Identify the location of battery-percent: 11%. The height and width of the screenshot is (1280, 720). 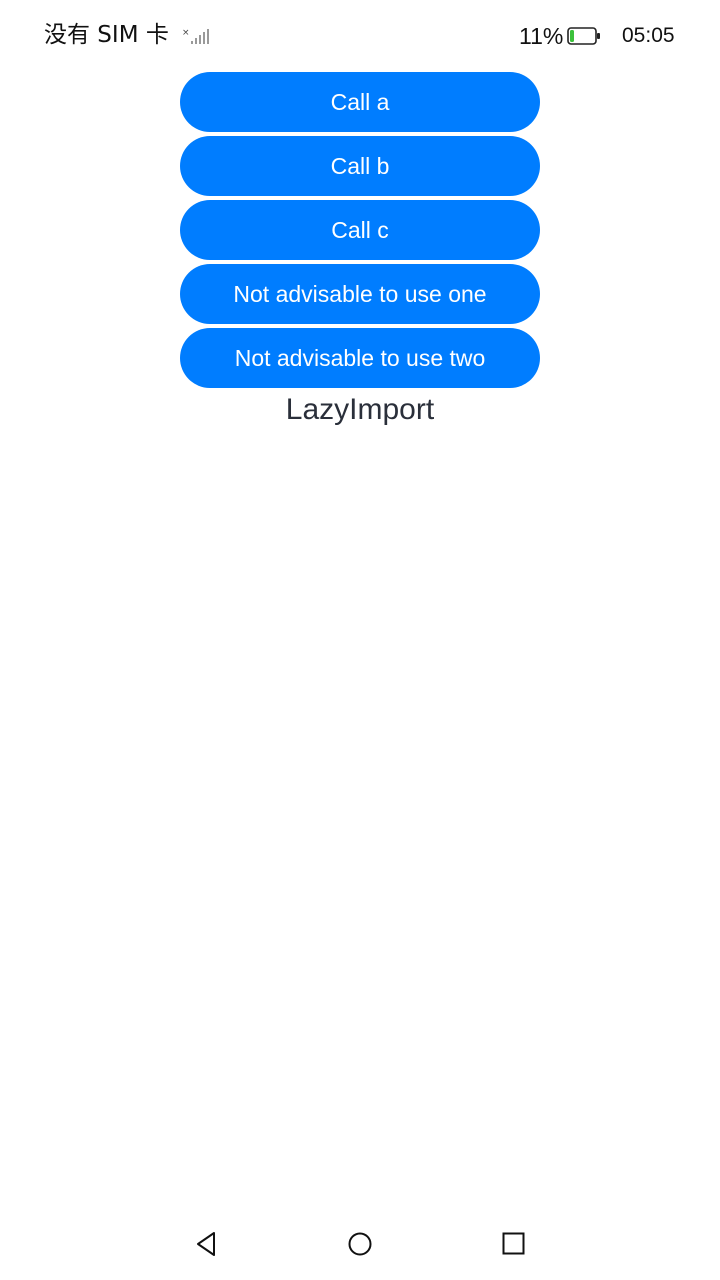
(541, 36).